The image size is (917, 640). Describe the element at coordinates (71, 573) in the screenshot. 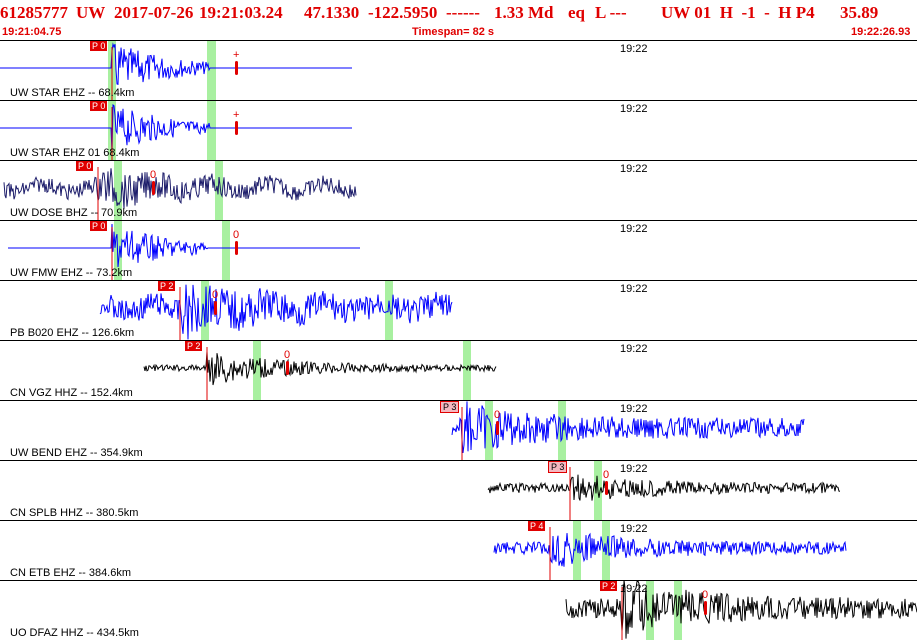

I see `channel-label: CN ETB EHZ -- 384.6km` at that location.